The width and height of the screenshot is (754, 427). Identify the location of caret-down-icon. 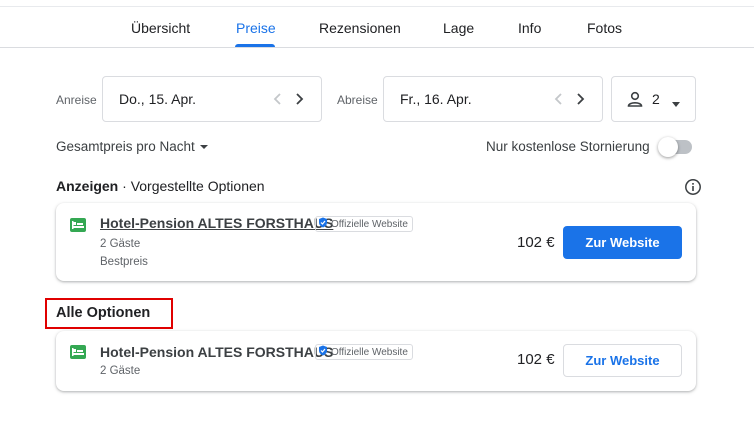
(204, 146).